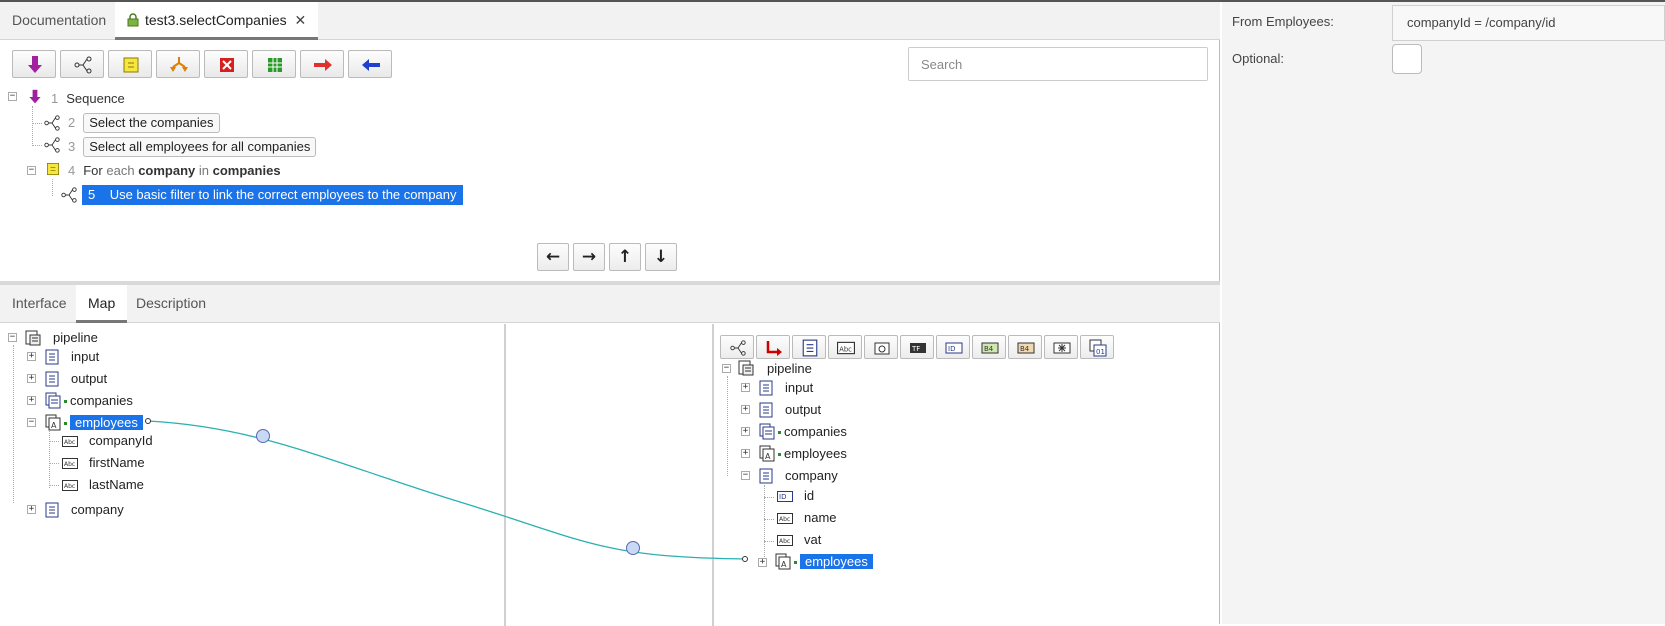 This screenshot has height=626, width=1665. I want to click on step-number: 4, so click(72, 170).